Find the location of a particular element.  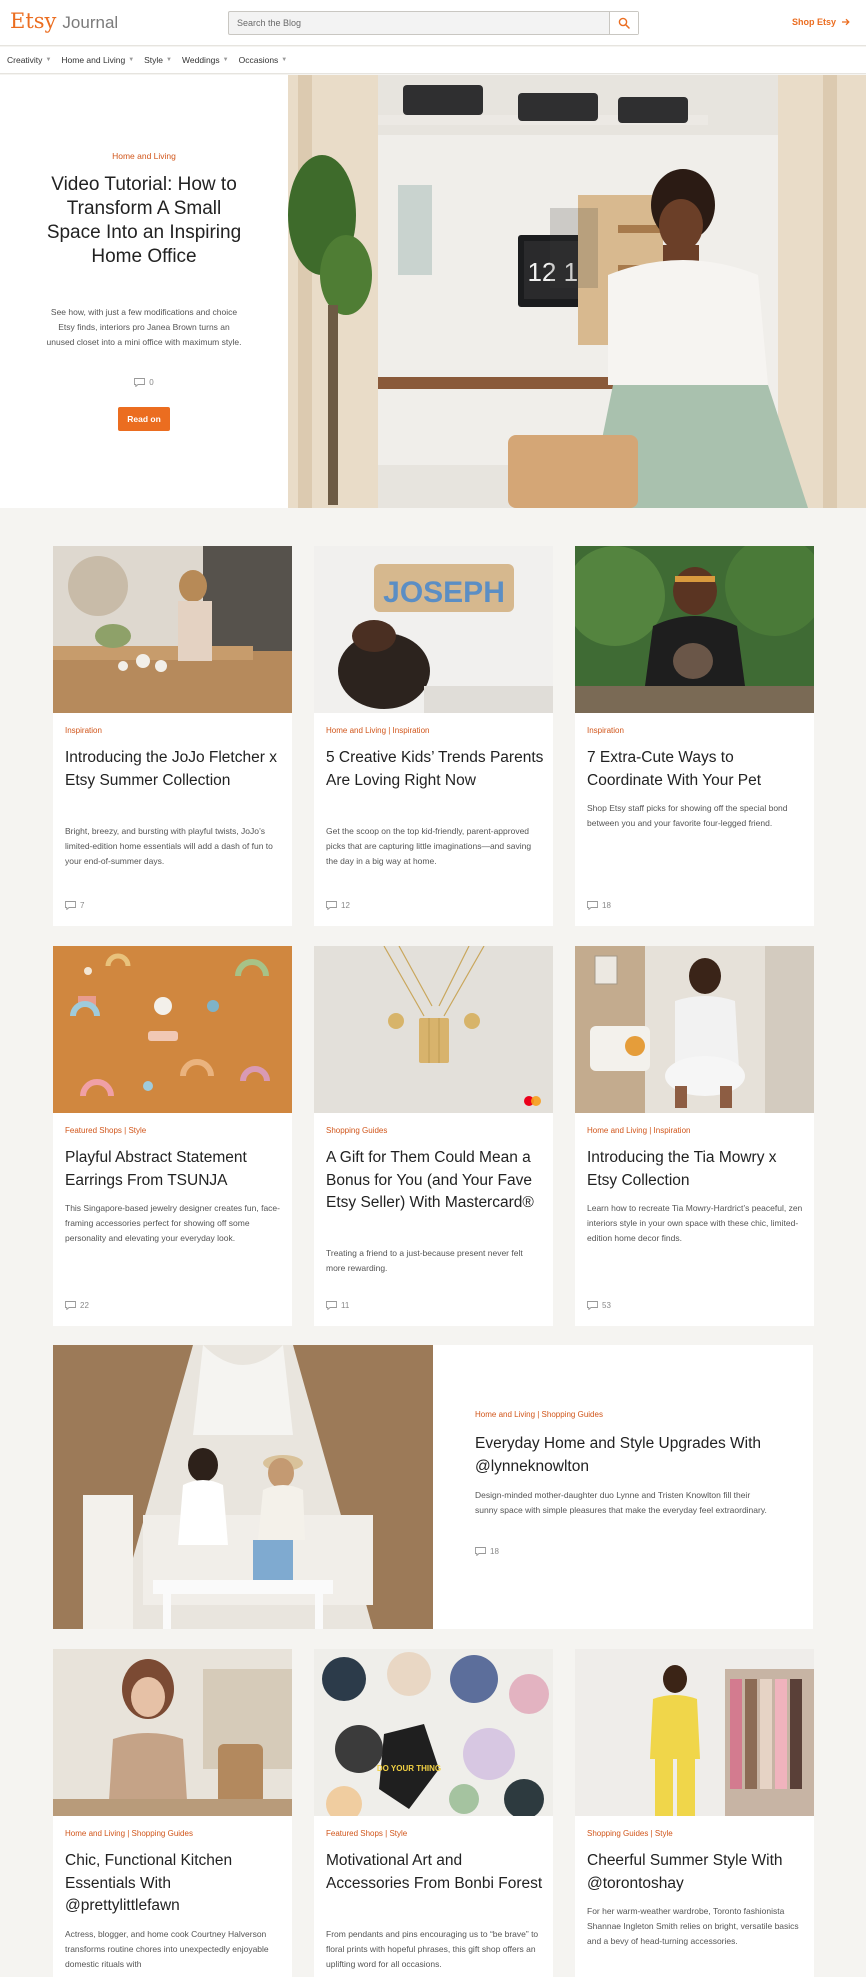

comment-count: 0 is located at coordinates (151, 382).